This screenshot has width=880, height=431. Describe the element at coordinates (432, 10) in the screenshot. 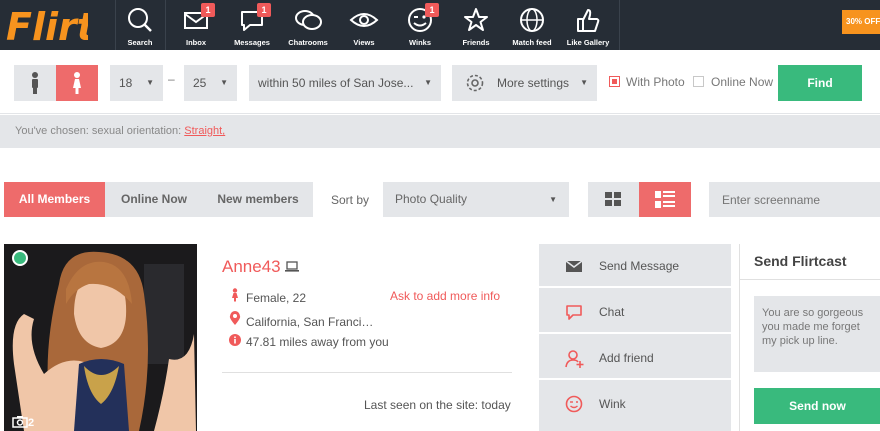

I see `winks-badge: 1` at that location.